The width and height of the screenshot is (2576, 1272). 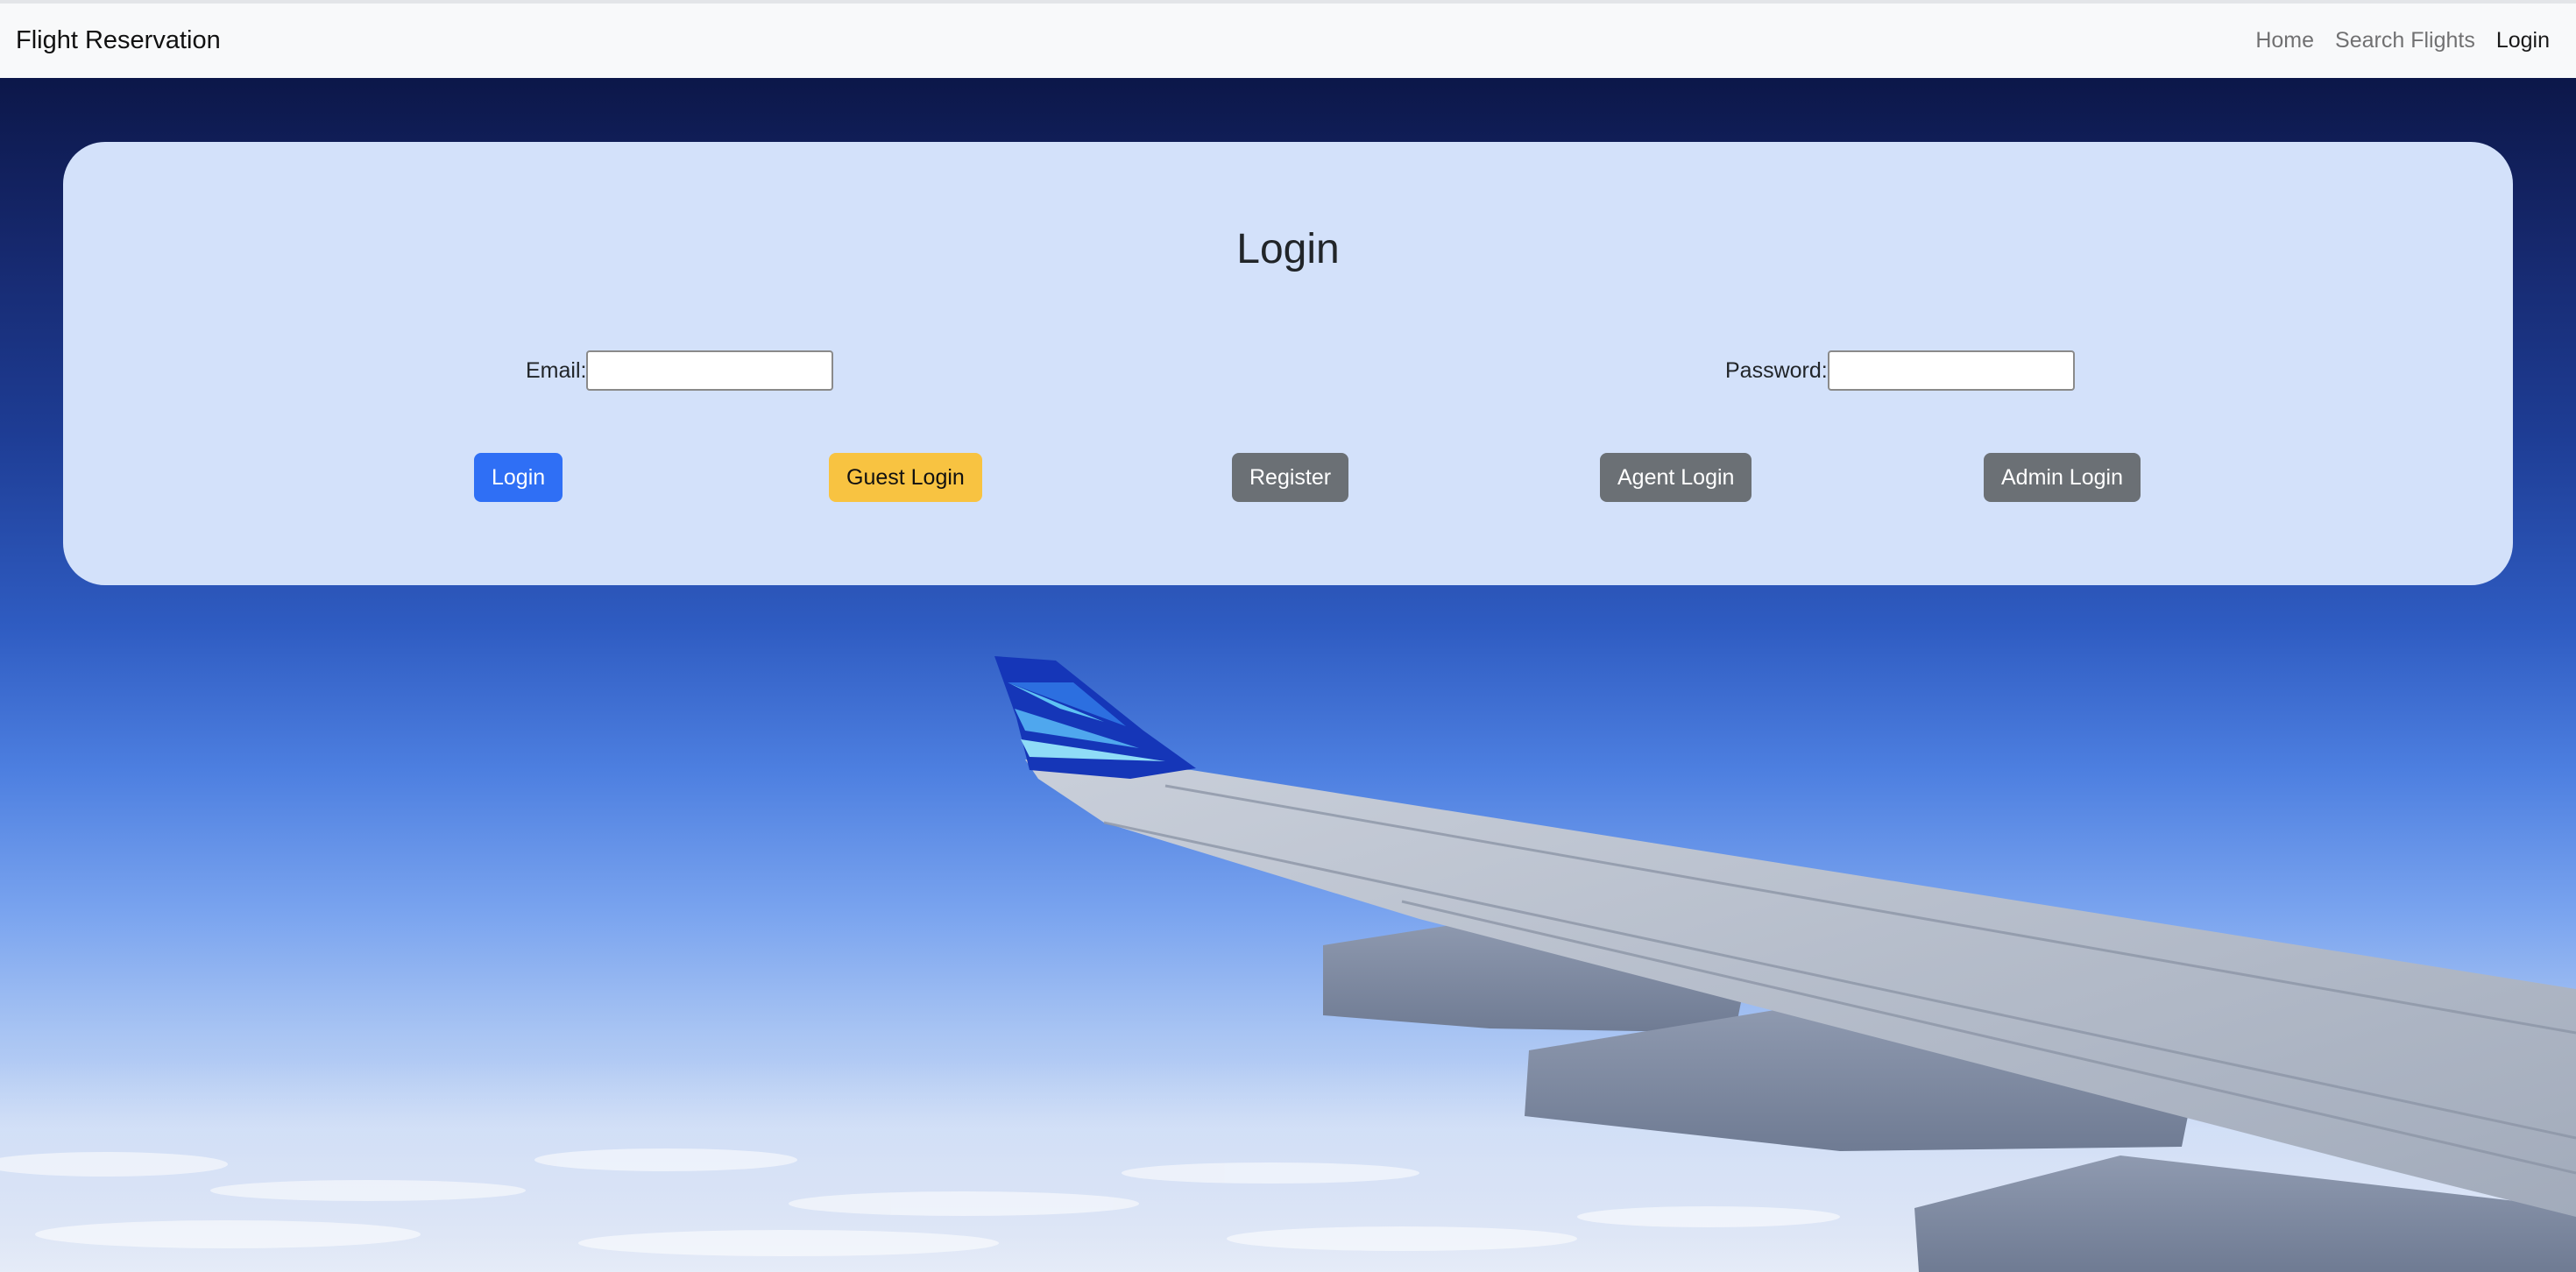 What do you see at coordinates (1290, 477) in the screenshot?
I see `register-button: Register` at bounding box center [1290, 477].